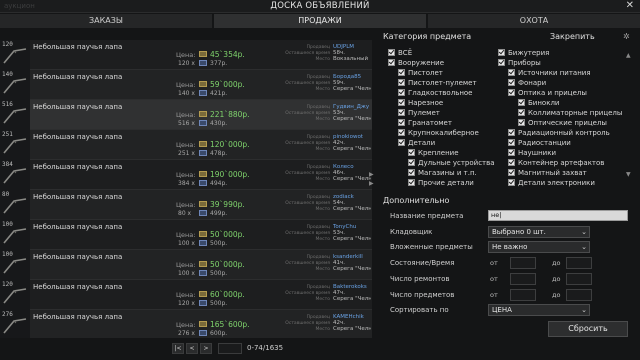  Describe the element at coordinates (547, 173) in the screenshot. I see `category-checkbox: Магнитный захват` at that location.